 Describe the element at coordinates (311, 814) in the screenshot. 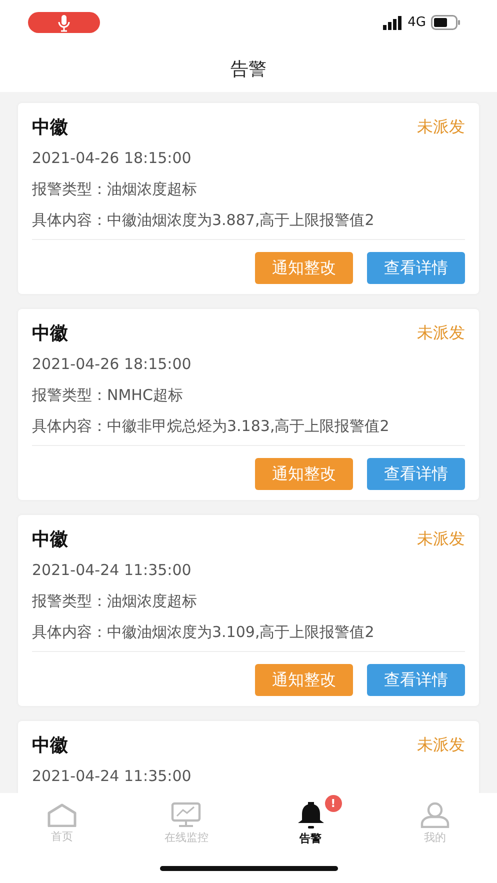

I see `bell-icon` at that location.